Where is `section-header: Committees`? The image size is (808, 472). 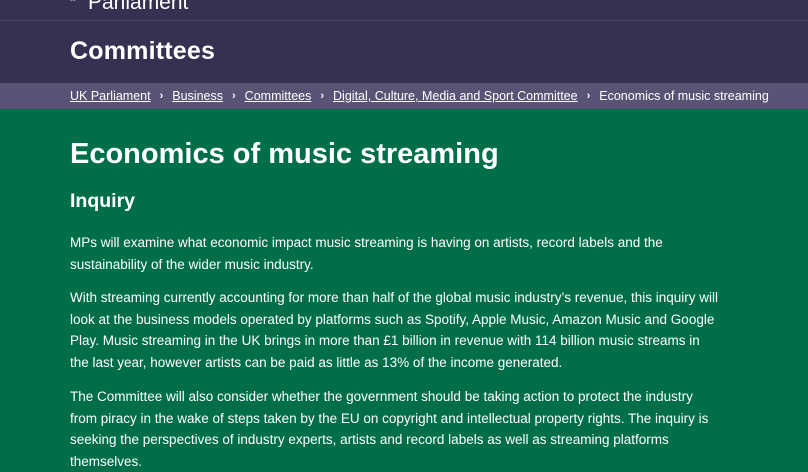
section-header: Committees is located at coordinates (404, 52).